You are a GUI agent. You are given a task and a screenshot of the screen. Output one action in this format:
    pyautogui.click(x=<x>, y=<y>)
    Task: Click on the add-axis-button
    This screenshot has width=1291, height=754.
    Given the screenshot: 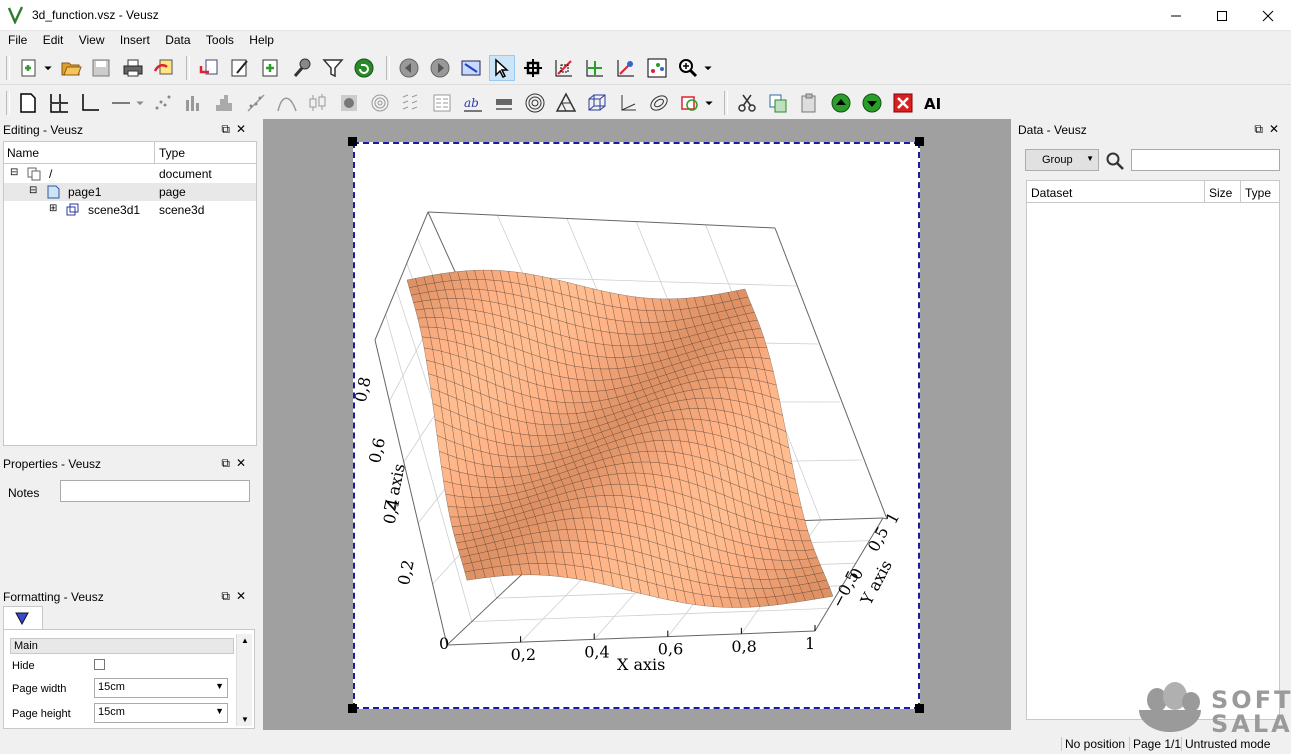 What is the action you would take?
    pyautogui.click(x=121, y=103)
    